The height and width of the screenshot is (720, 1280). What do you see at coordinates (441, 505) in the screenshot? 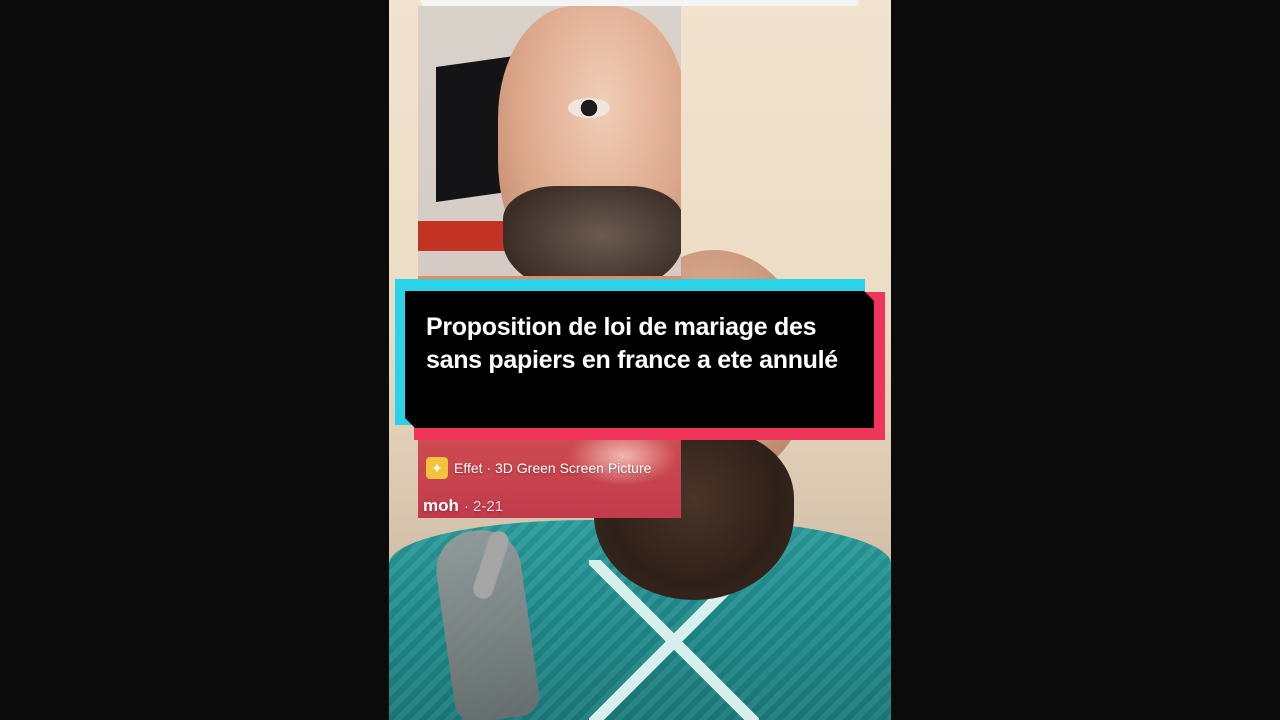
I see `author-name: moh` at bounding box center [441, 505].